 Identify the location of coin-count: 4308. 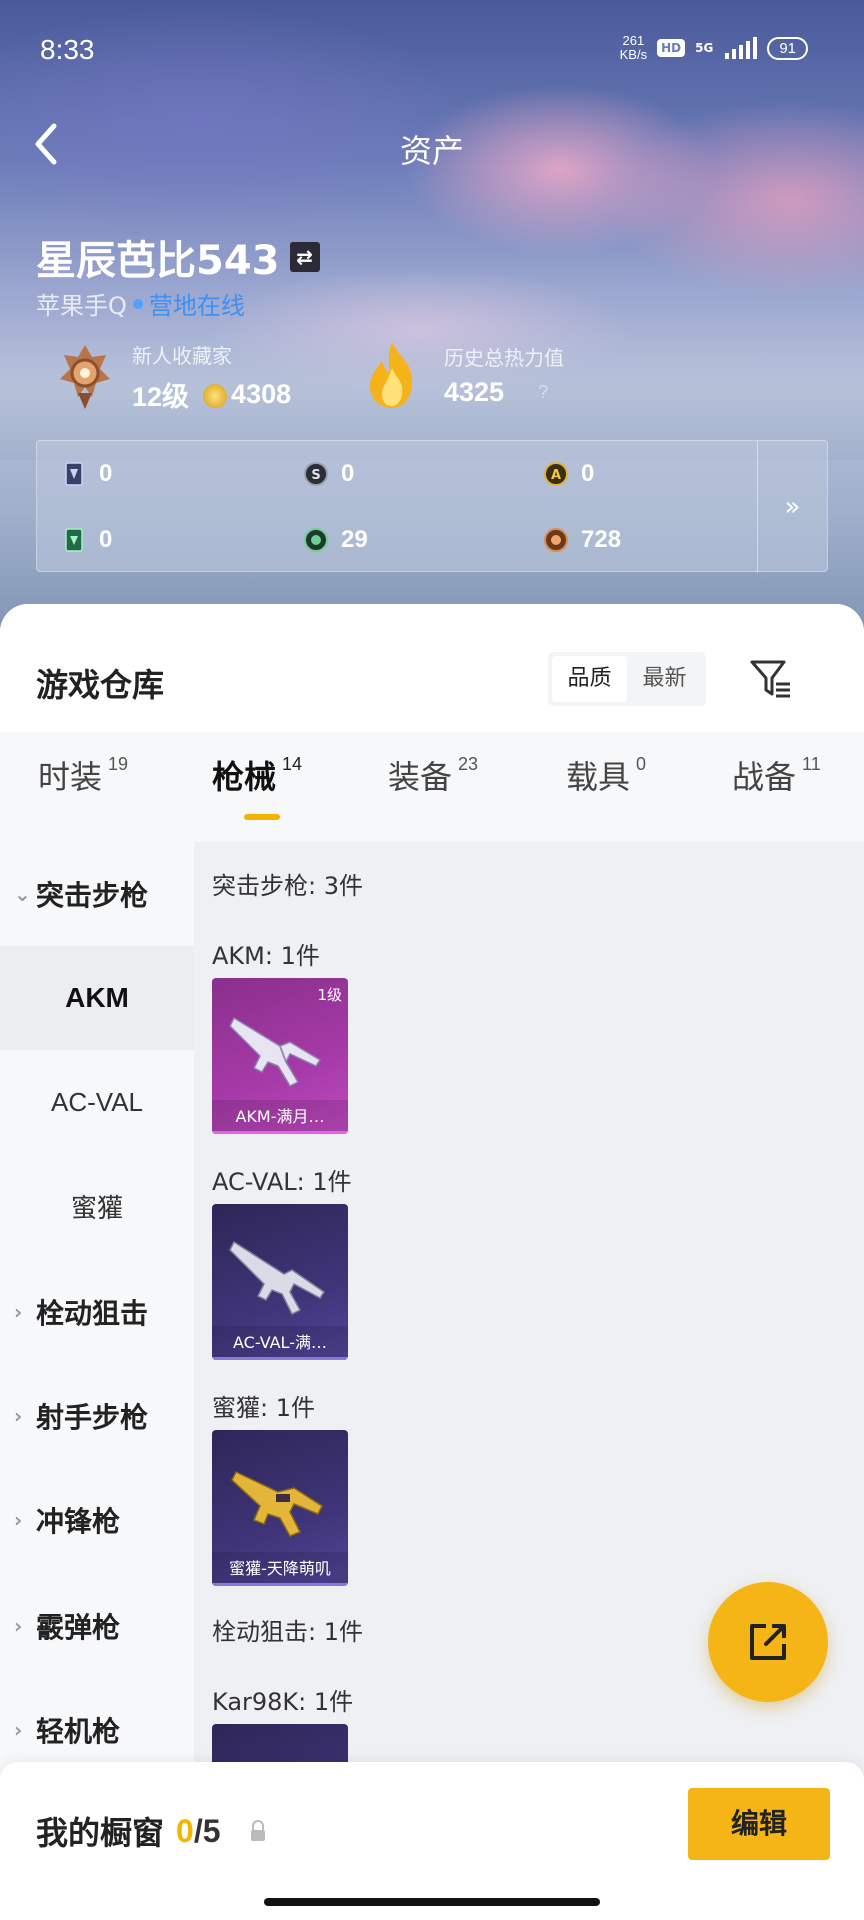
(247, 394).